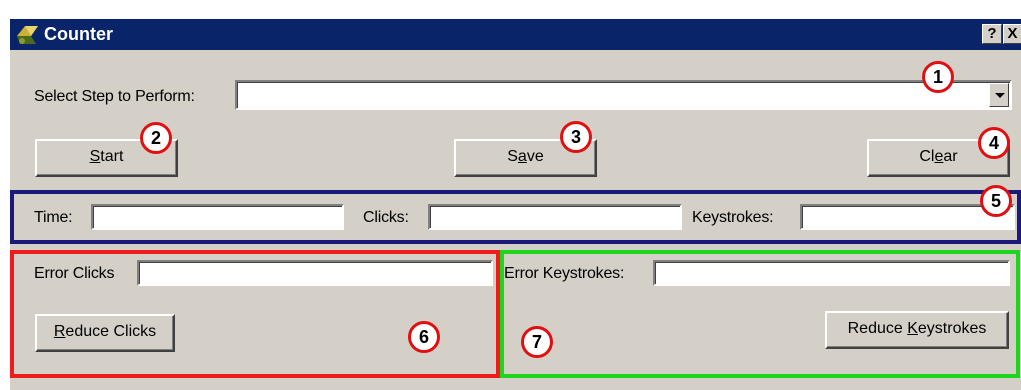  What do you see at coordinates (424, 337) in the screenshot?
I see `callout-marker: 6` at bounding box center [424, 337].